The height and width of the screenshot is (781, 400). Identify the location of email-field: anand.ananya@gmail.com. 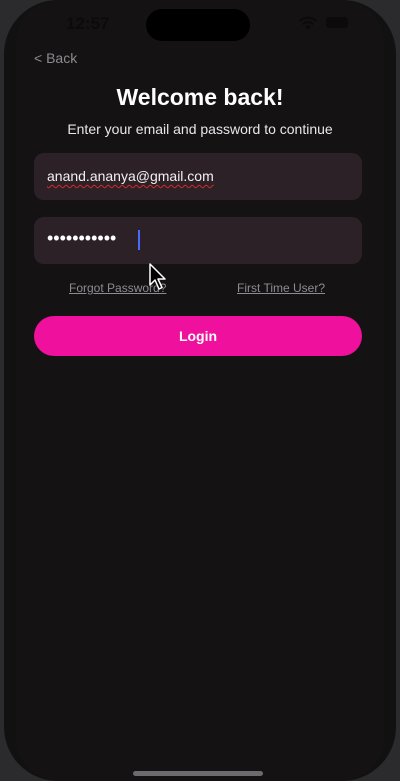
(198, 176).